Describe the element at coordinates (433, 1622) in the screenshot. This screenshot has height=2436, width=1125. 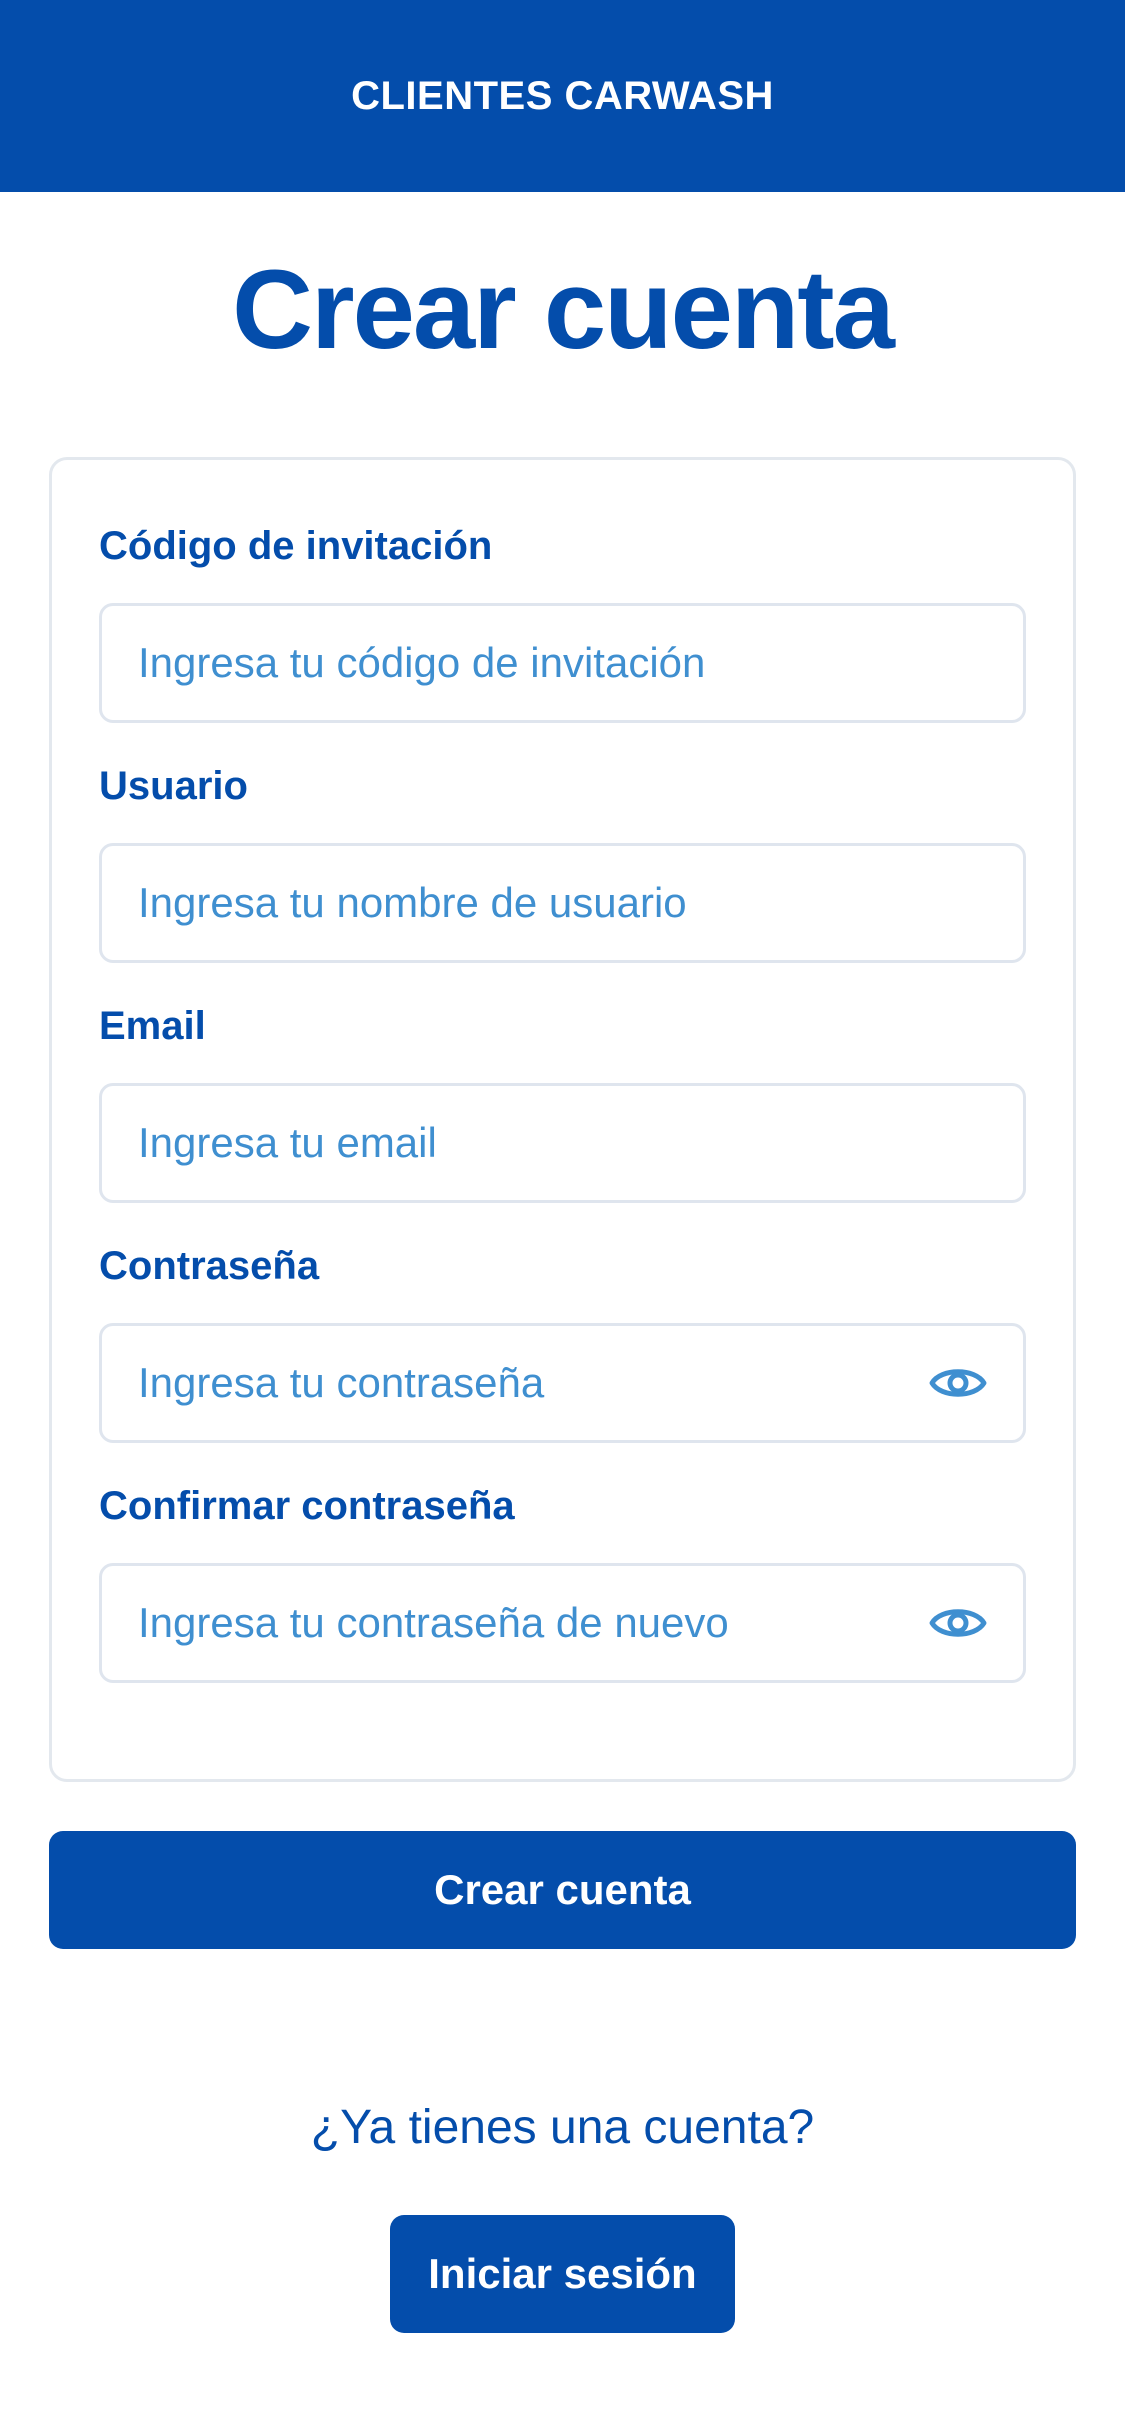
I see `confirm-password-placeholder: Ingresa tu contraseña de nuevo` at that location.